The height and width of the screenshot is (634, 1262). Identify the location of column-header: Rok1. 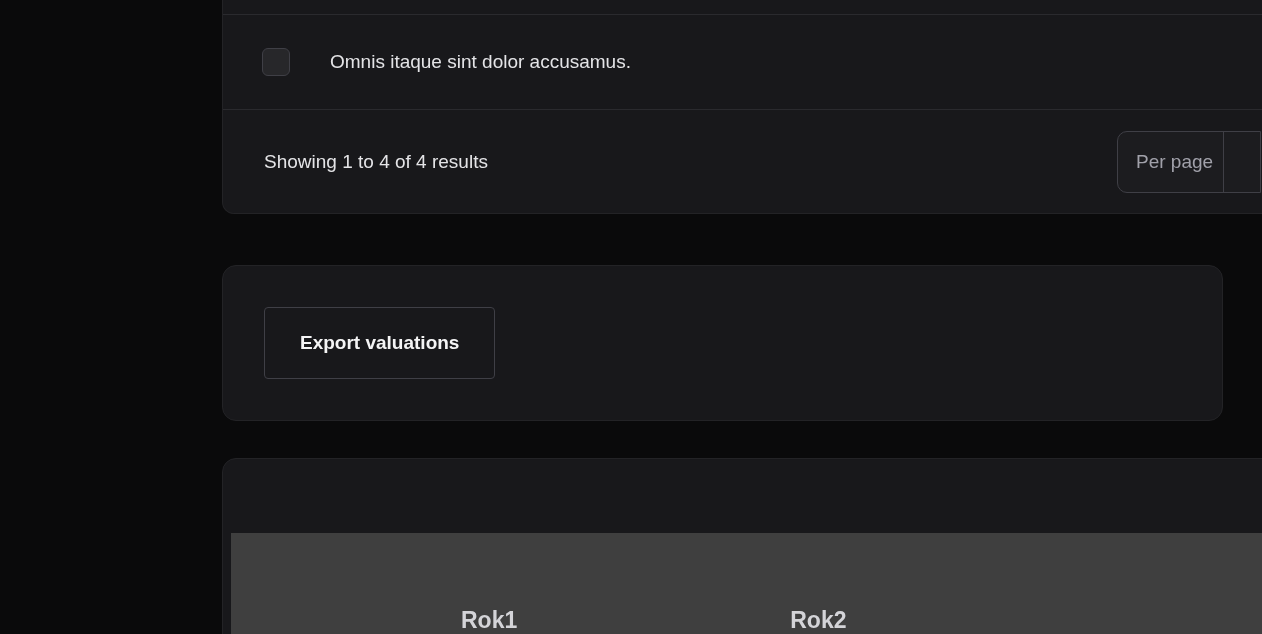
(489, 621).